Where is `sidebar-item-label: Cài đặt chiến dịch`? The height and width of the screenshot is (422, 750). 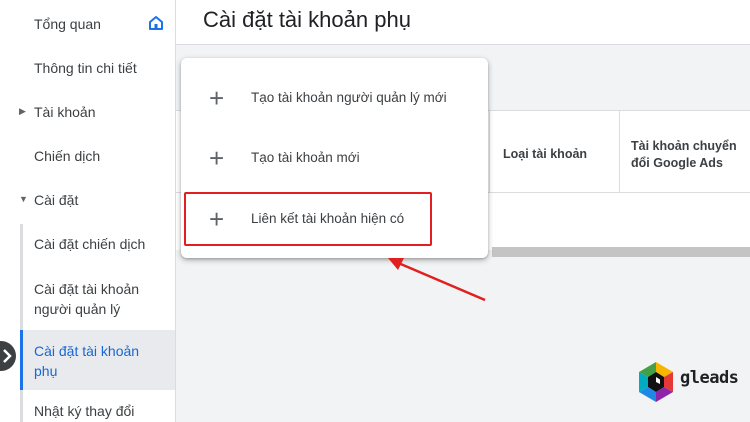 sidebar-item-label: Cài đặt chiến dịch is located at coordinates (90, 244).